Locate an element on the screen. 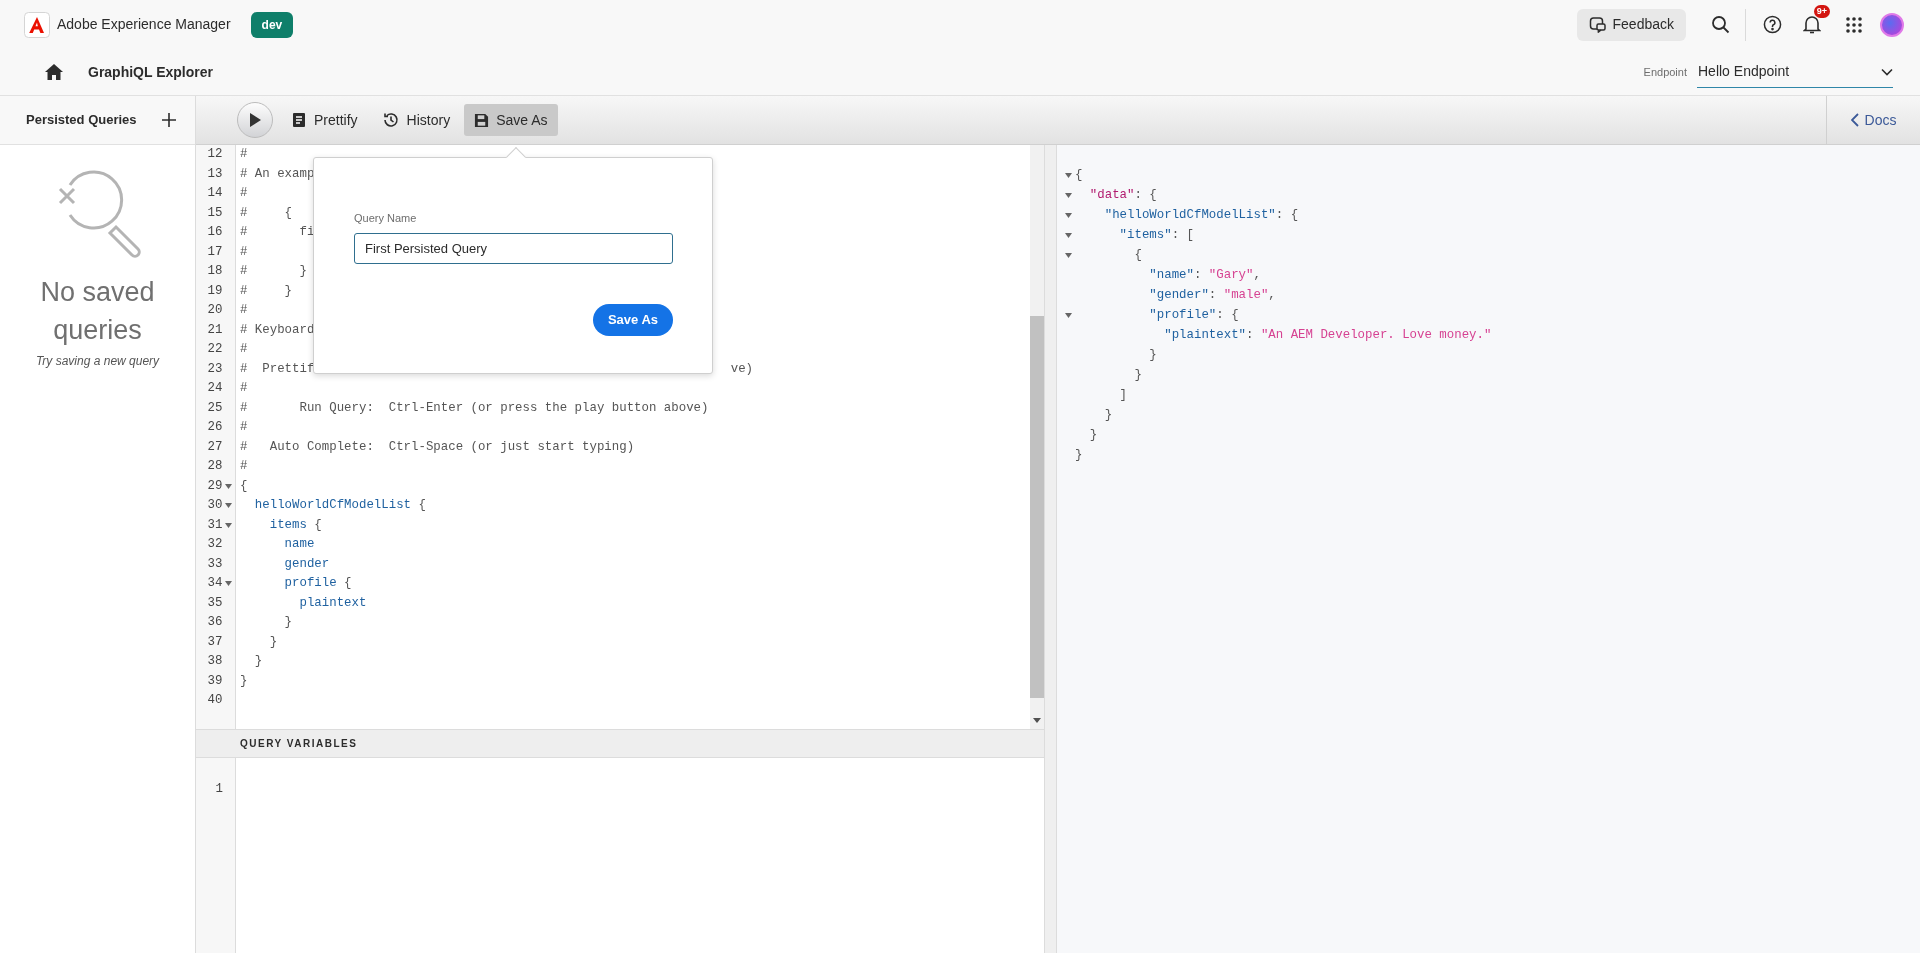  endpoint-label: Endpoint is located at coordinates (1665, 72).